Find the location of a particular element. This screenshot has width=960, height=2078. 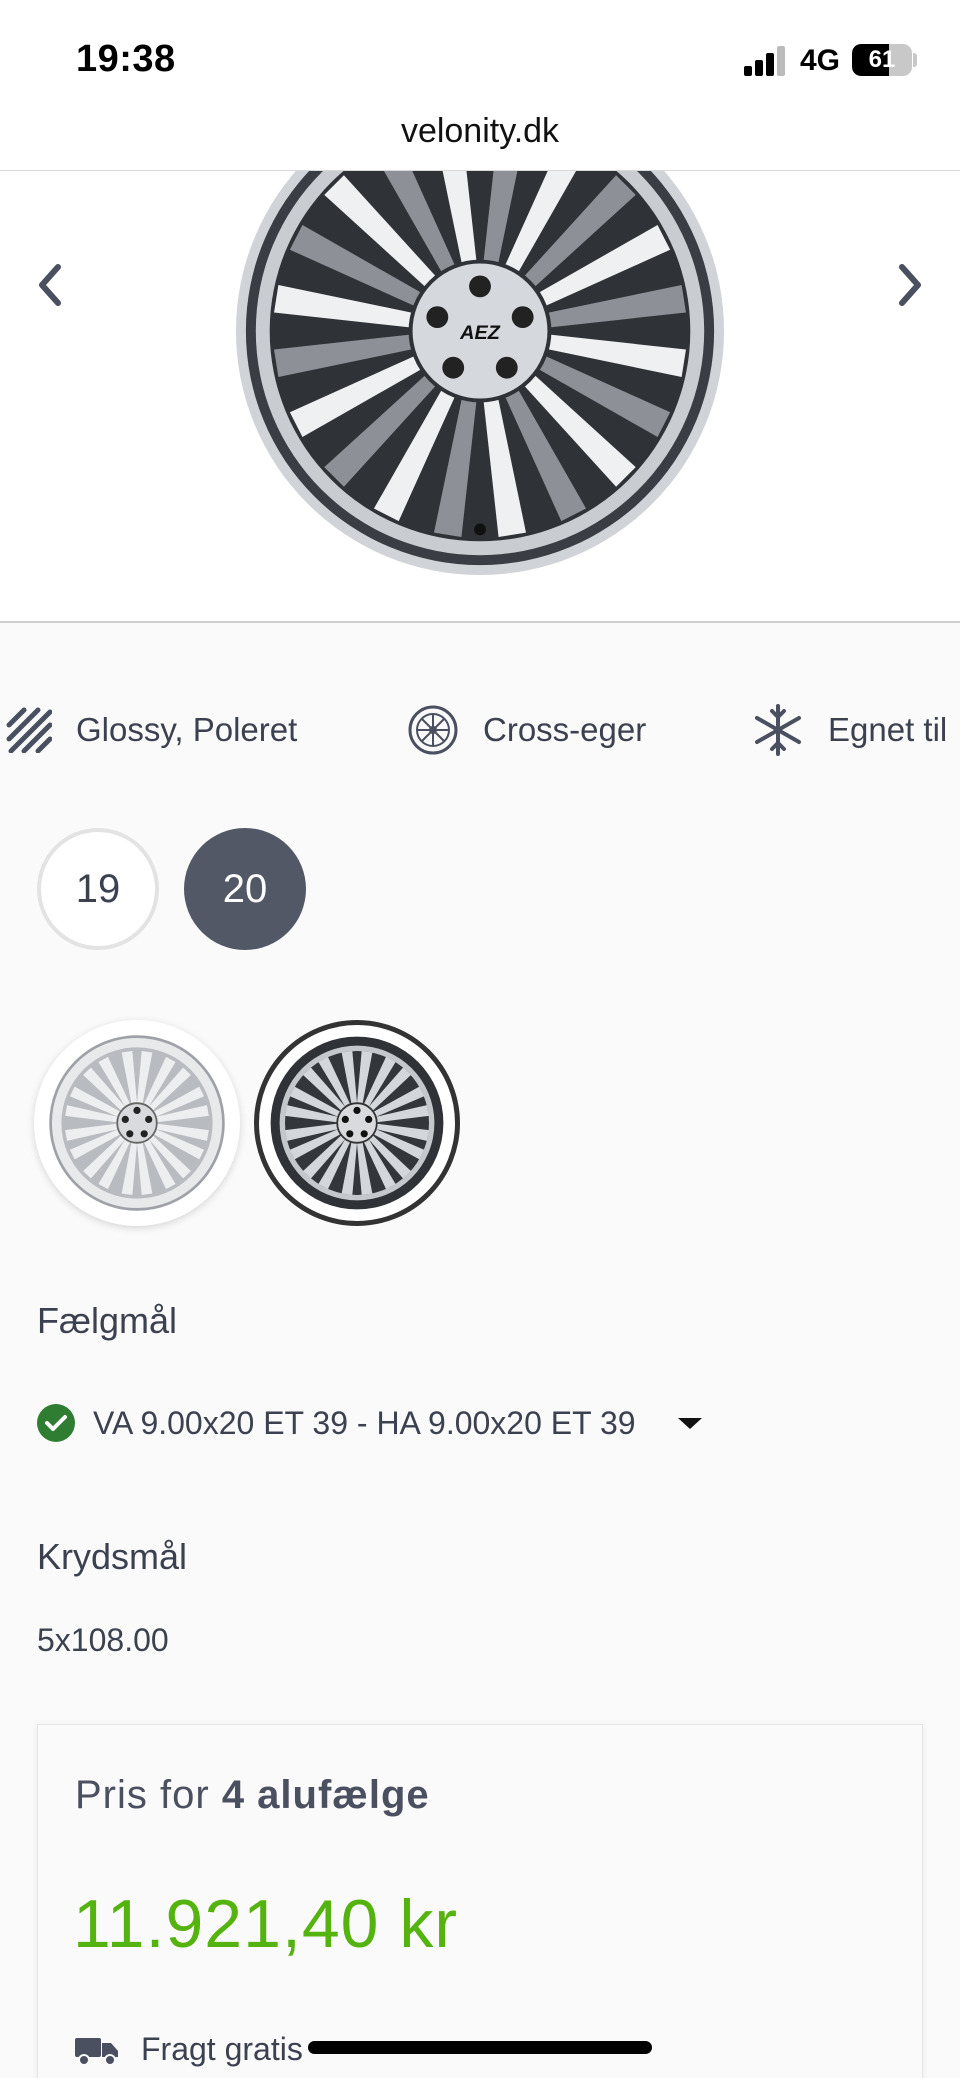

feature-item: Glossy, Poleret is located at coordinates (151, 730).